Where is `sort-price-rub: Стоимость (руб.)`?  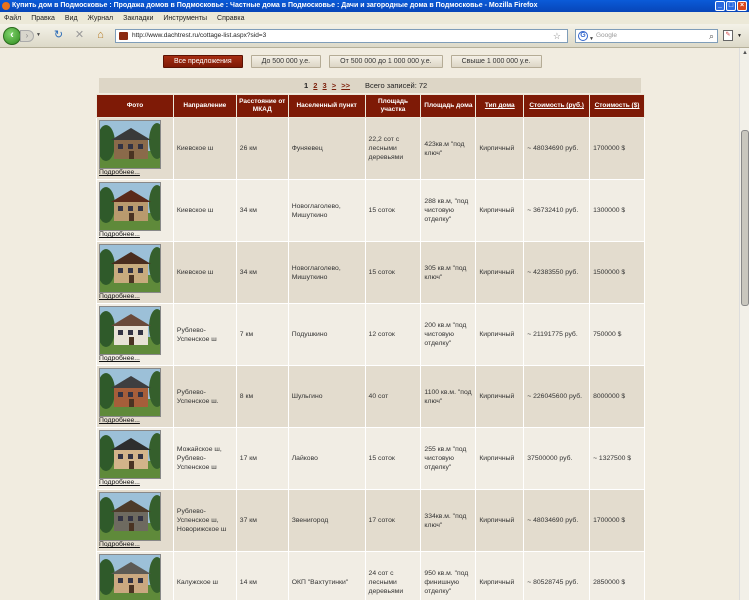
sort-price-rub: Стоимость (руб.) is located at coordinates (557, 106).